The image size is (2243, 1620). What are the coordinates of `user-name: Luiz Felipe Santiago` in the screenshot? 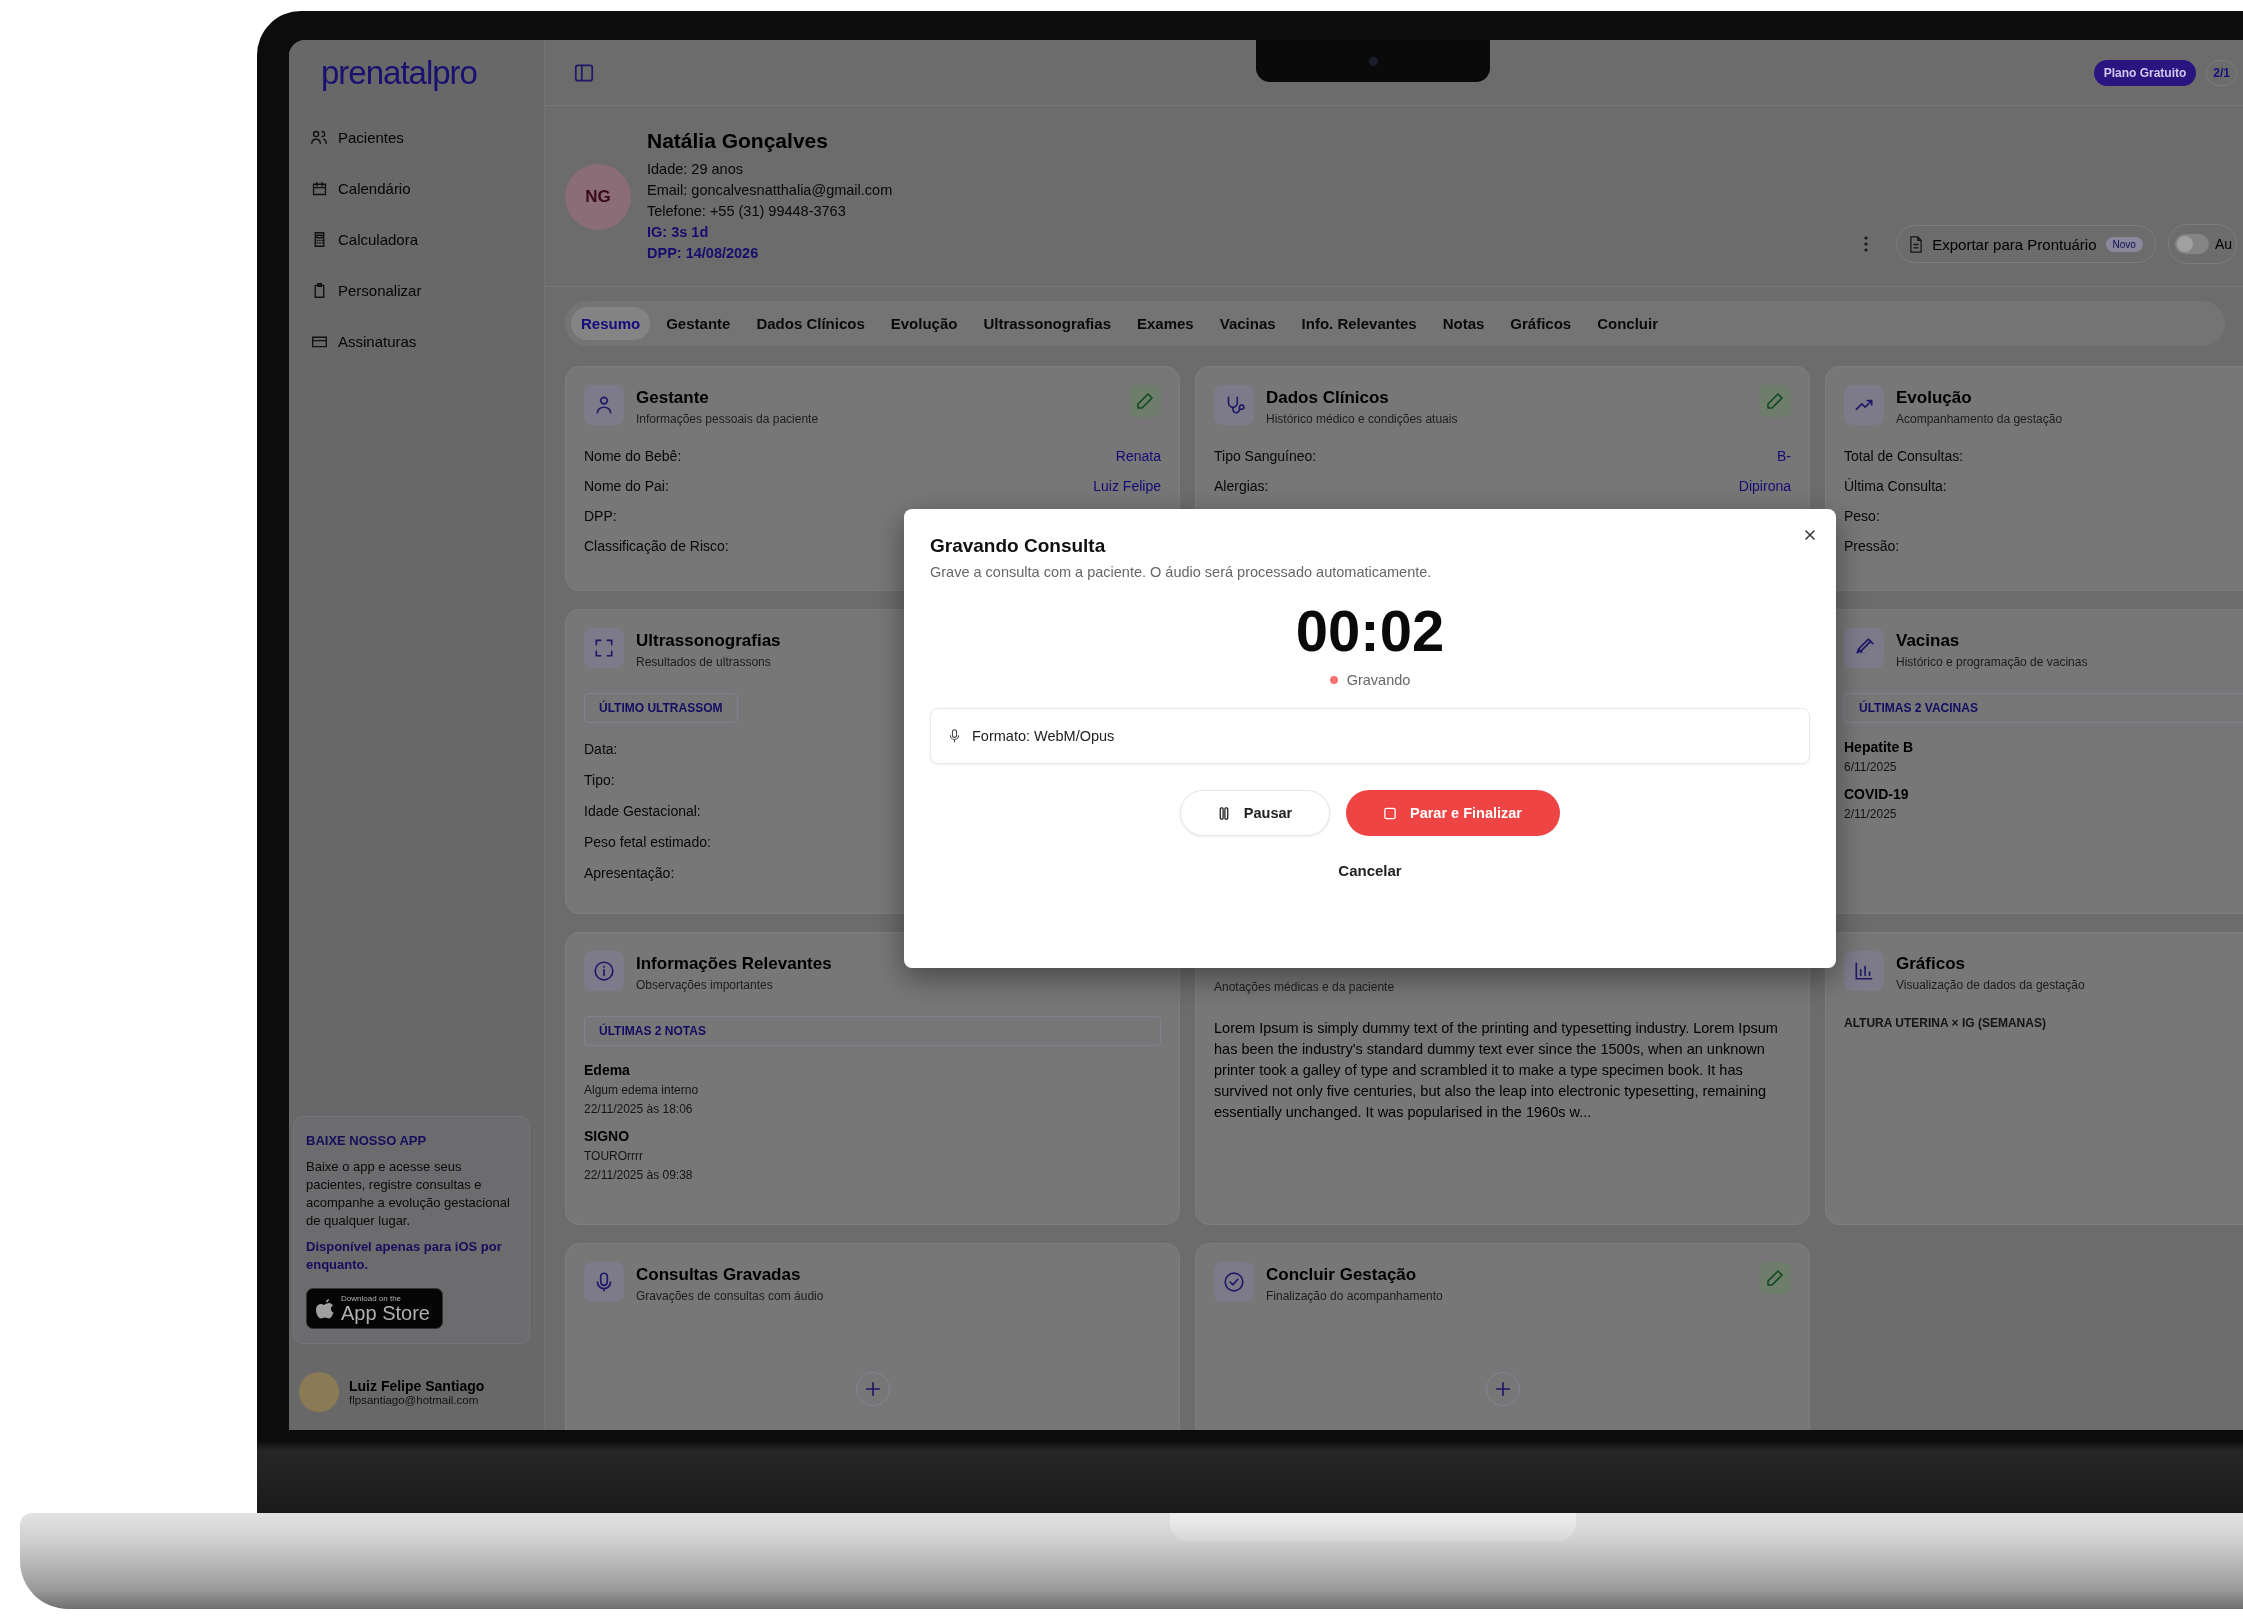 It's located at (417, 1386).